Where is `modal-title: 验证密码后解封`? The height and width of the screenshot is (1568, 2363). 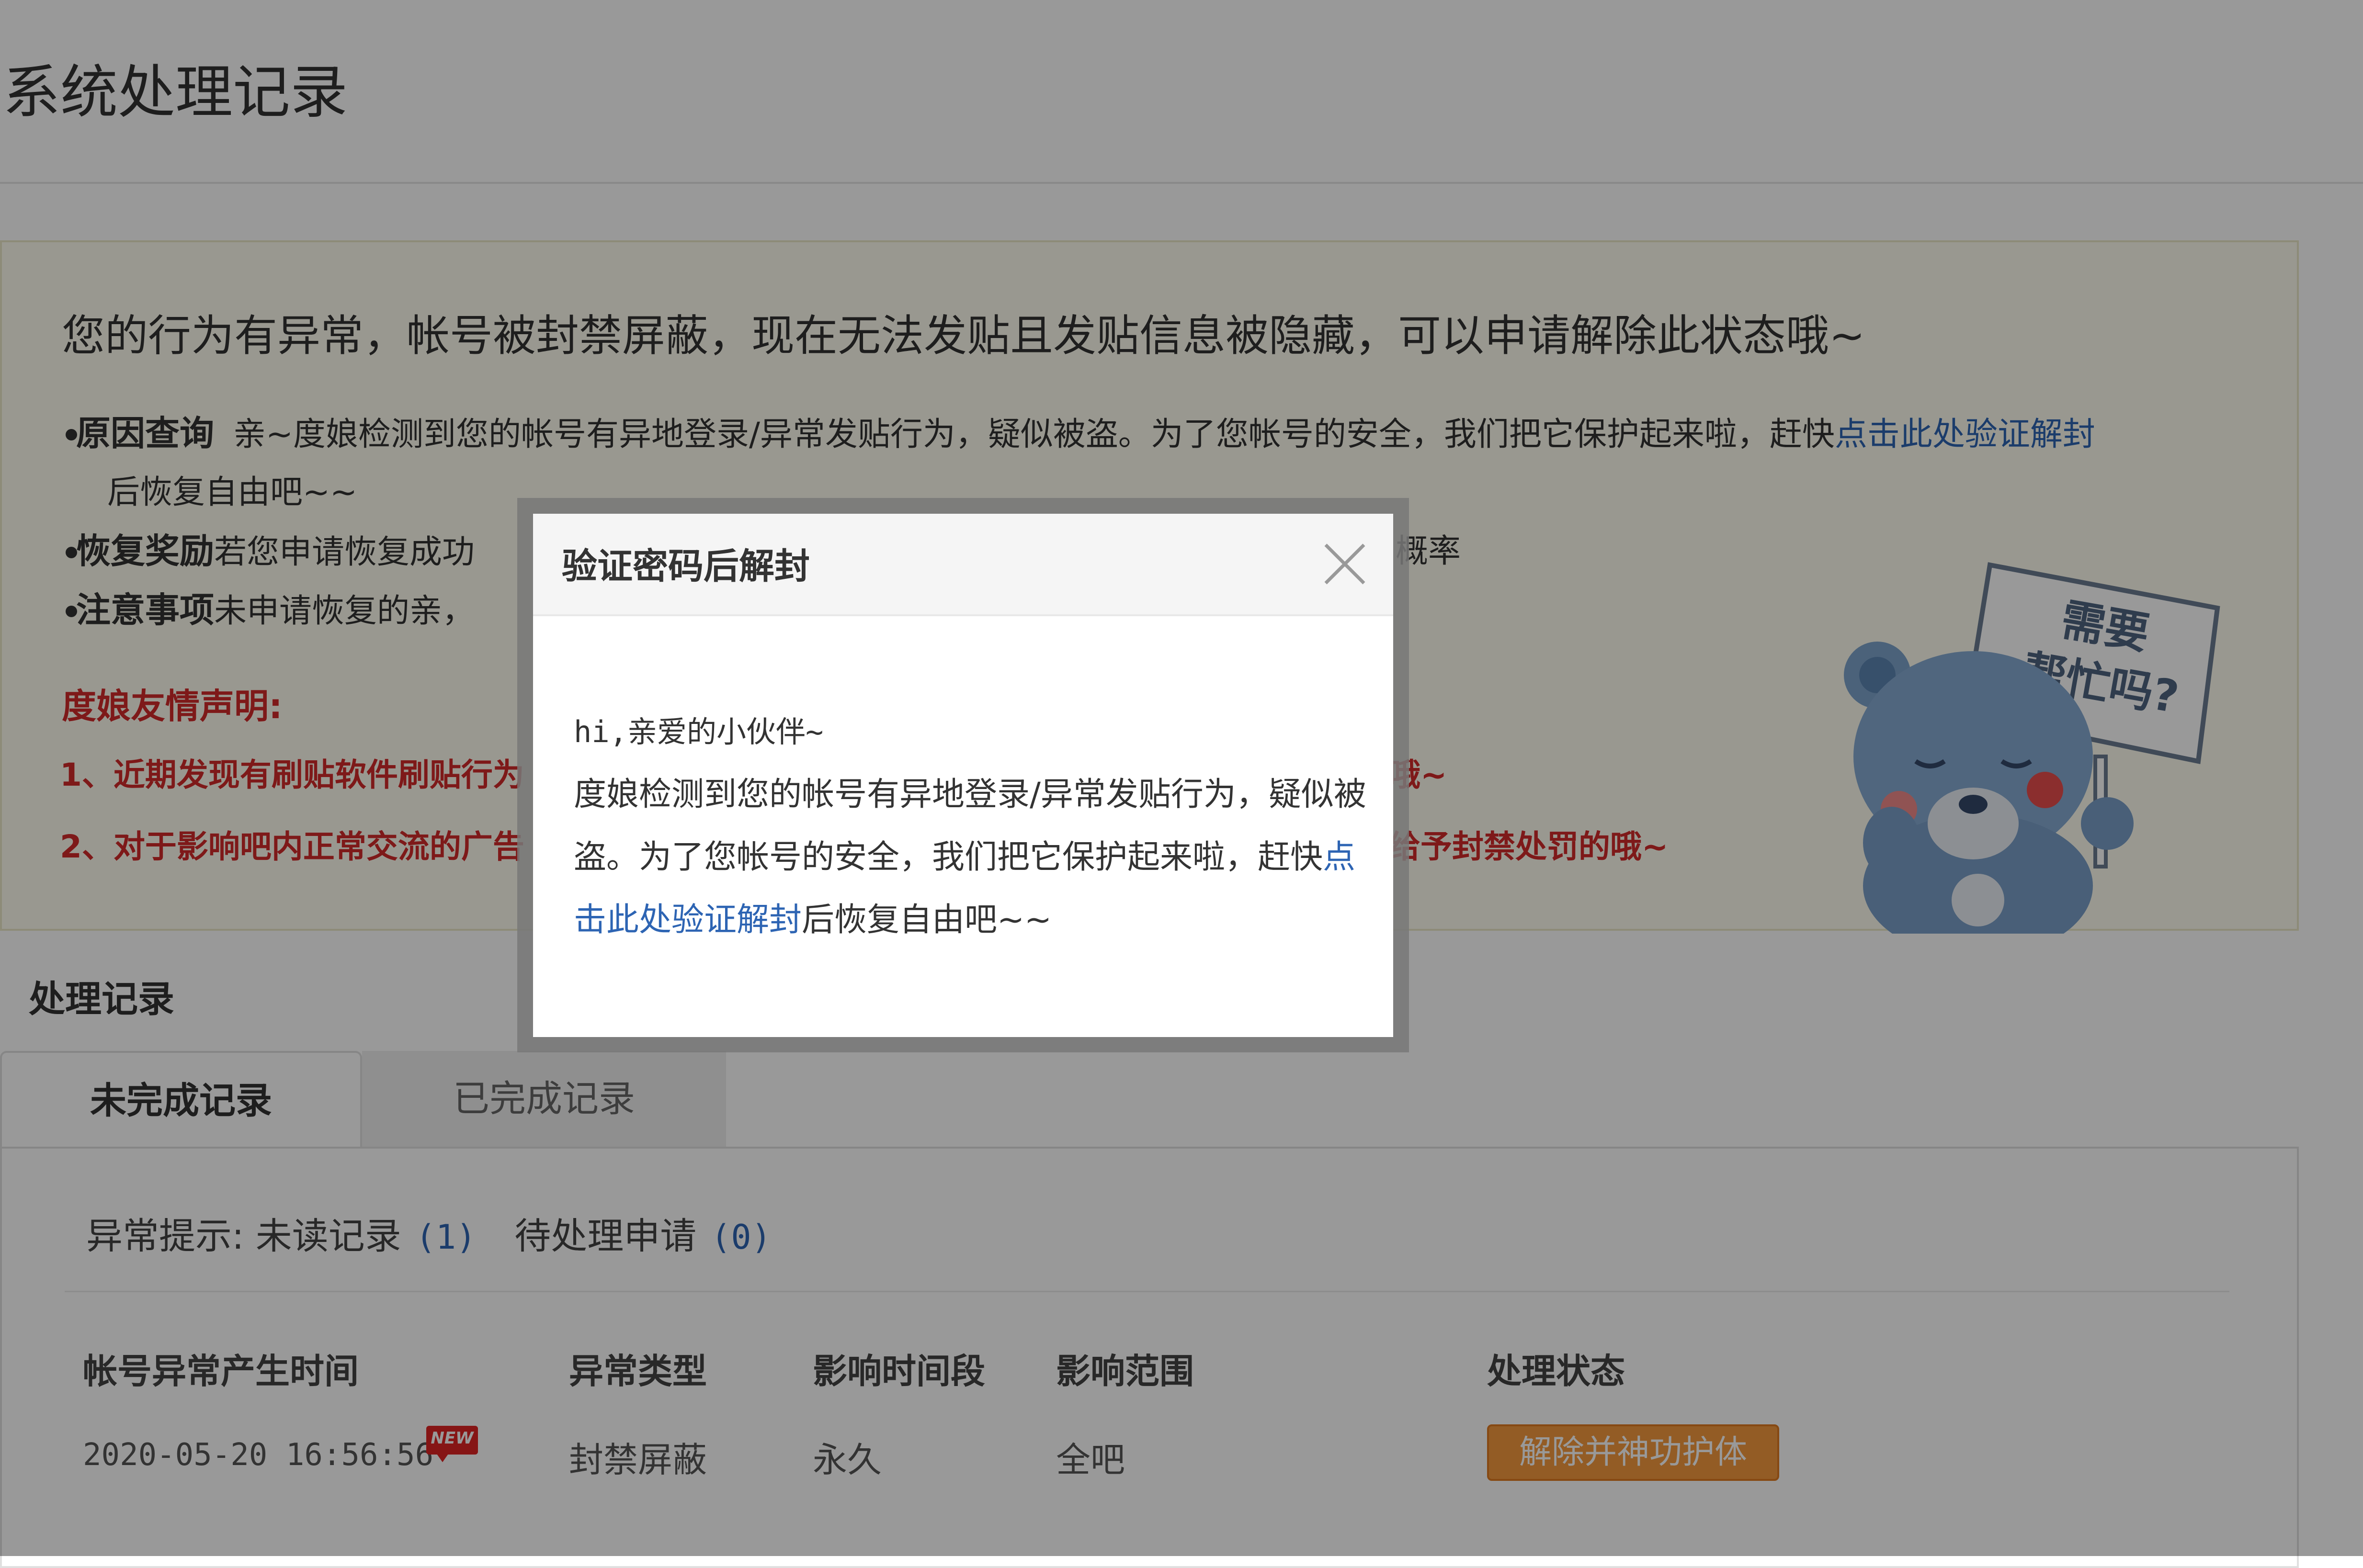 modal-title: 验证密码后解封 is located at coordinates (686, 566).